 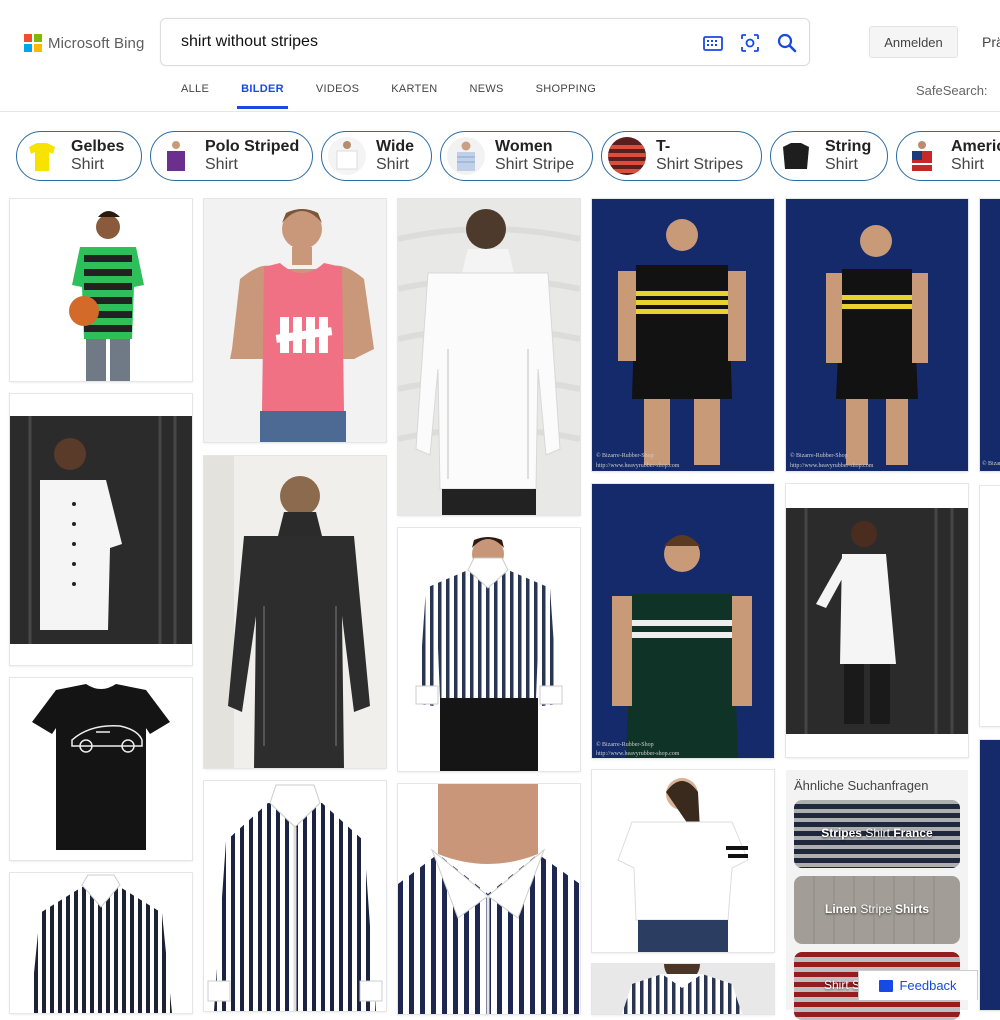 I want to click on microsoft-logo-icon, so click(x=33, y=43).